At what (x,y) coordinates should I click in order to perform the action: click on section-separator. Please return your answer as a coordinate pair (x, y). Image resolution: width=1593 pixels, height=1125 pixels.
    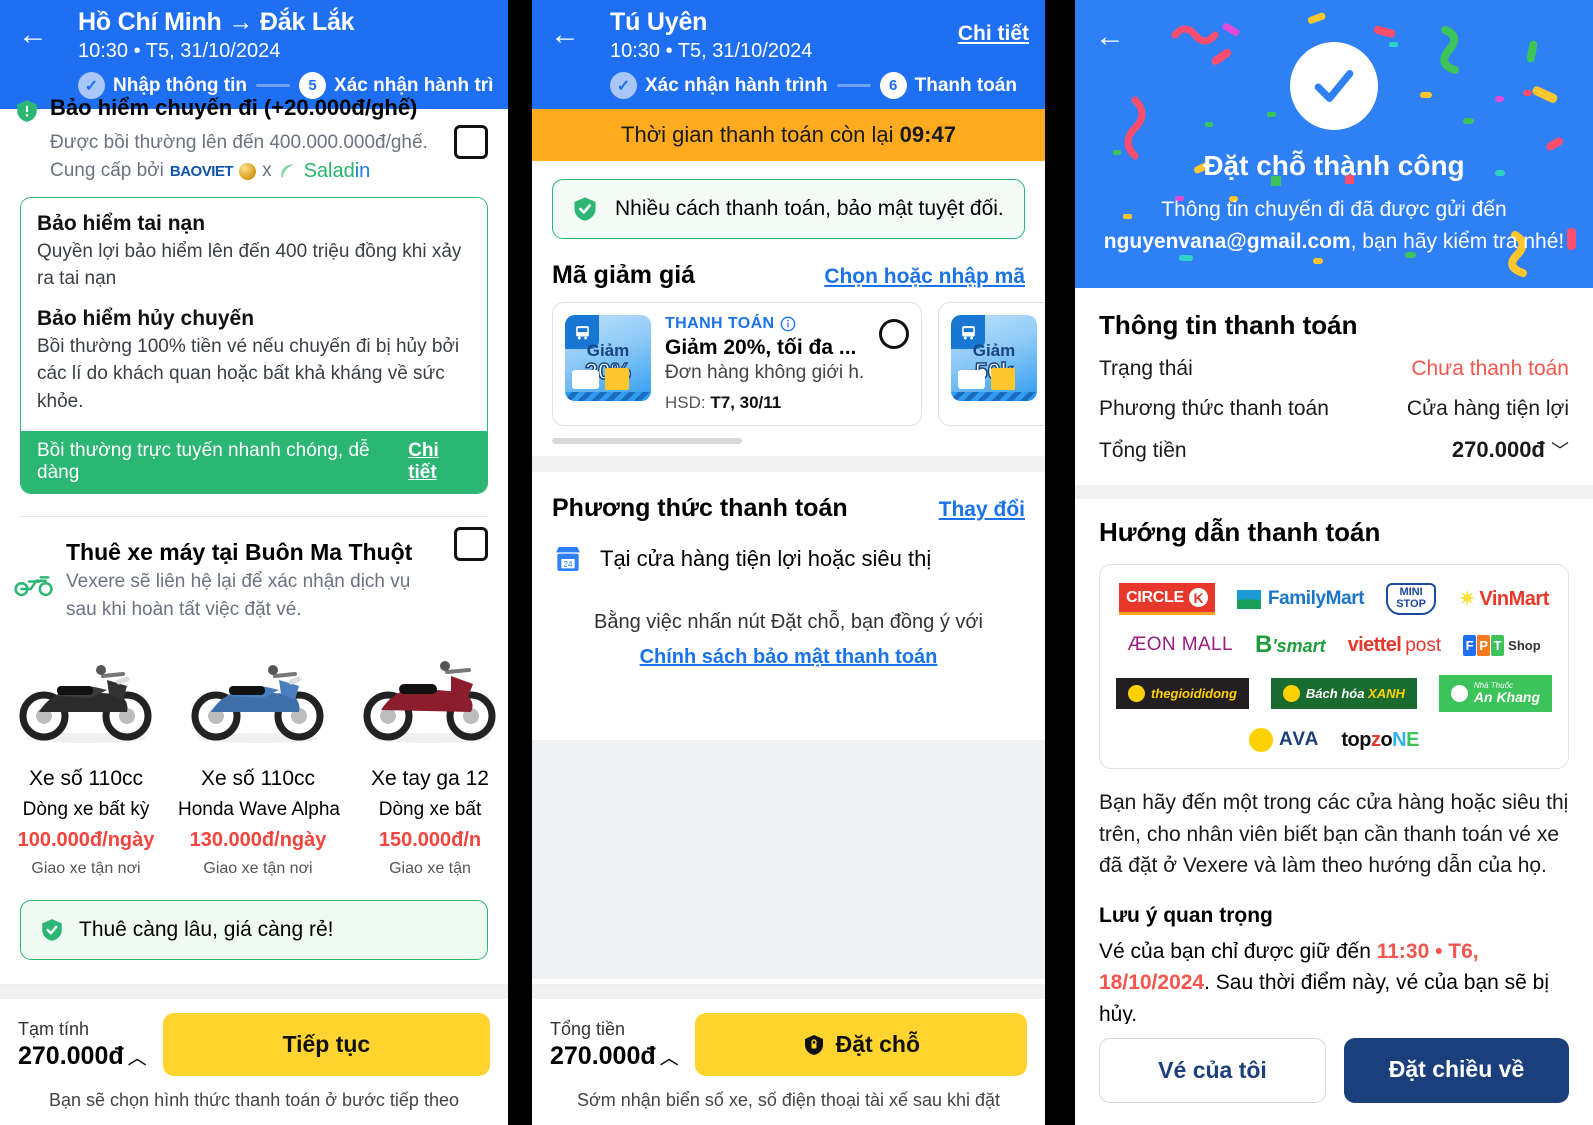
    Looking at the image, I should click on (788, 464).